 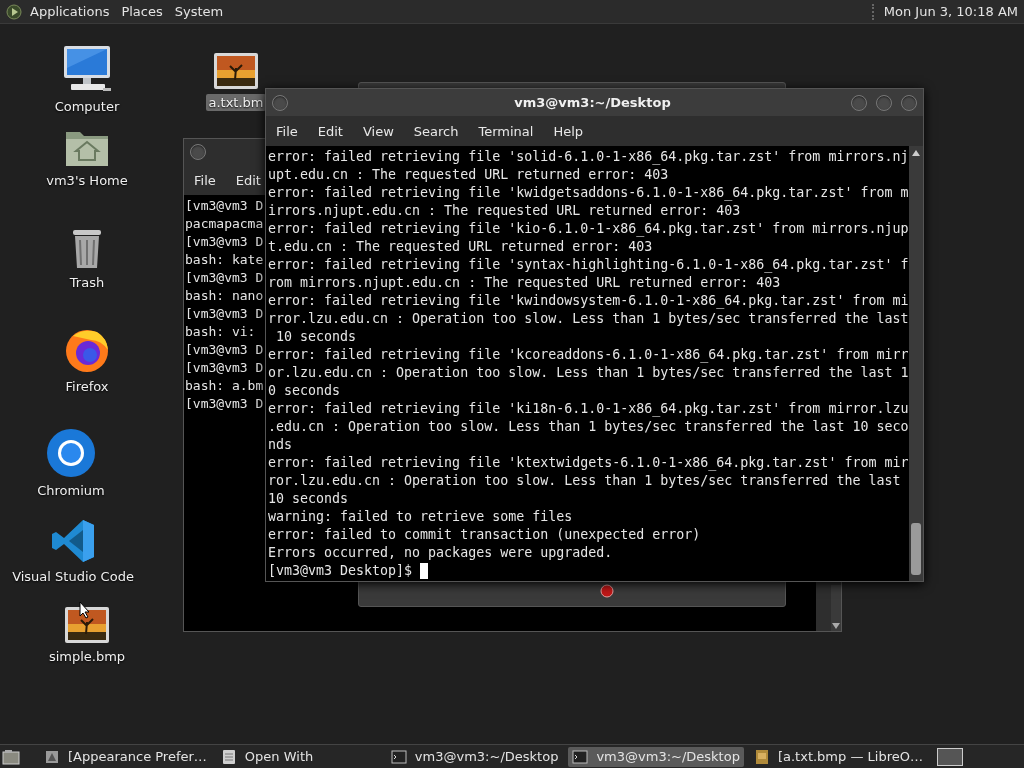 I want to click on terminal-line: upt.edu.cn : The requested URL returned error: 403, so click(x=469, y=175).